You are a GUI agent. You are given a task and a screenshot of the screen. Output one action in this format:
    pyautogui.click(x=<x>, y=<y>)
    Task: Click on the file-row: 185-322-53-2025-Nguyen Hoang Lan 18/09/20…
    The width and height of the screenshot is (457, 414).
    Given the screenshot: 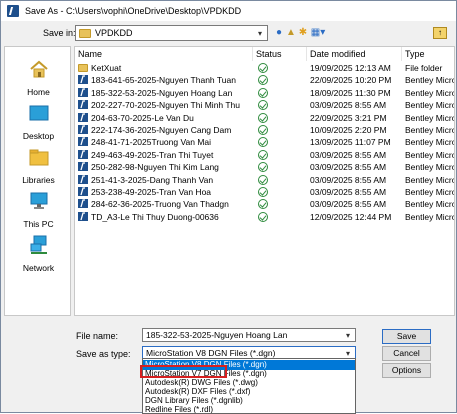 What is the action you would take?
    pyautogui.click(x=264, y=93)
    